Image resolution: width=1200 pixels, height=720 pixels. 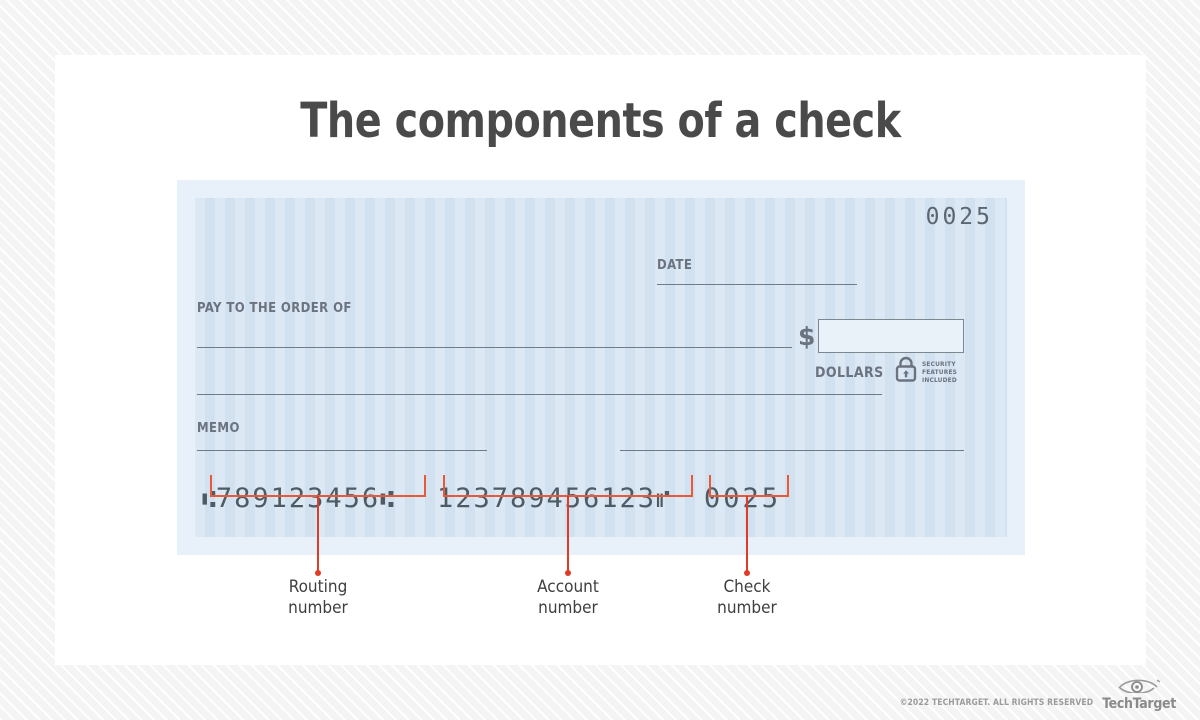 What do you see at coordinates (757, 284) in the screenshot?
I see `date-line` at bounding box center [757, 284].